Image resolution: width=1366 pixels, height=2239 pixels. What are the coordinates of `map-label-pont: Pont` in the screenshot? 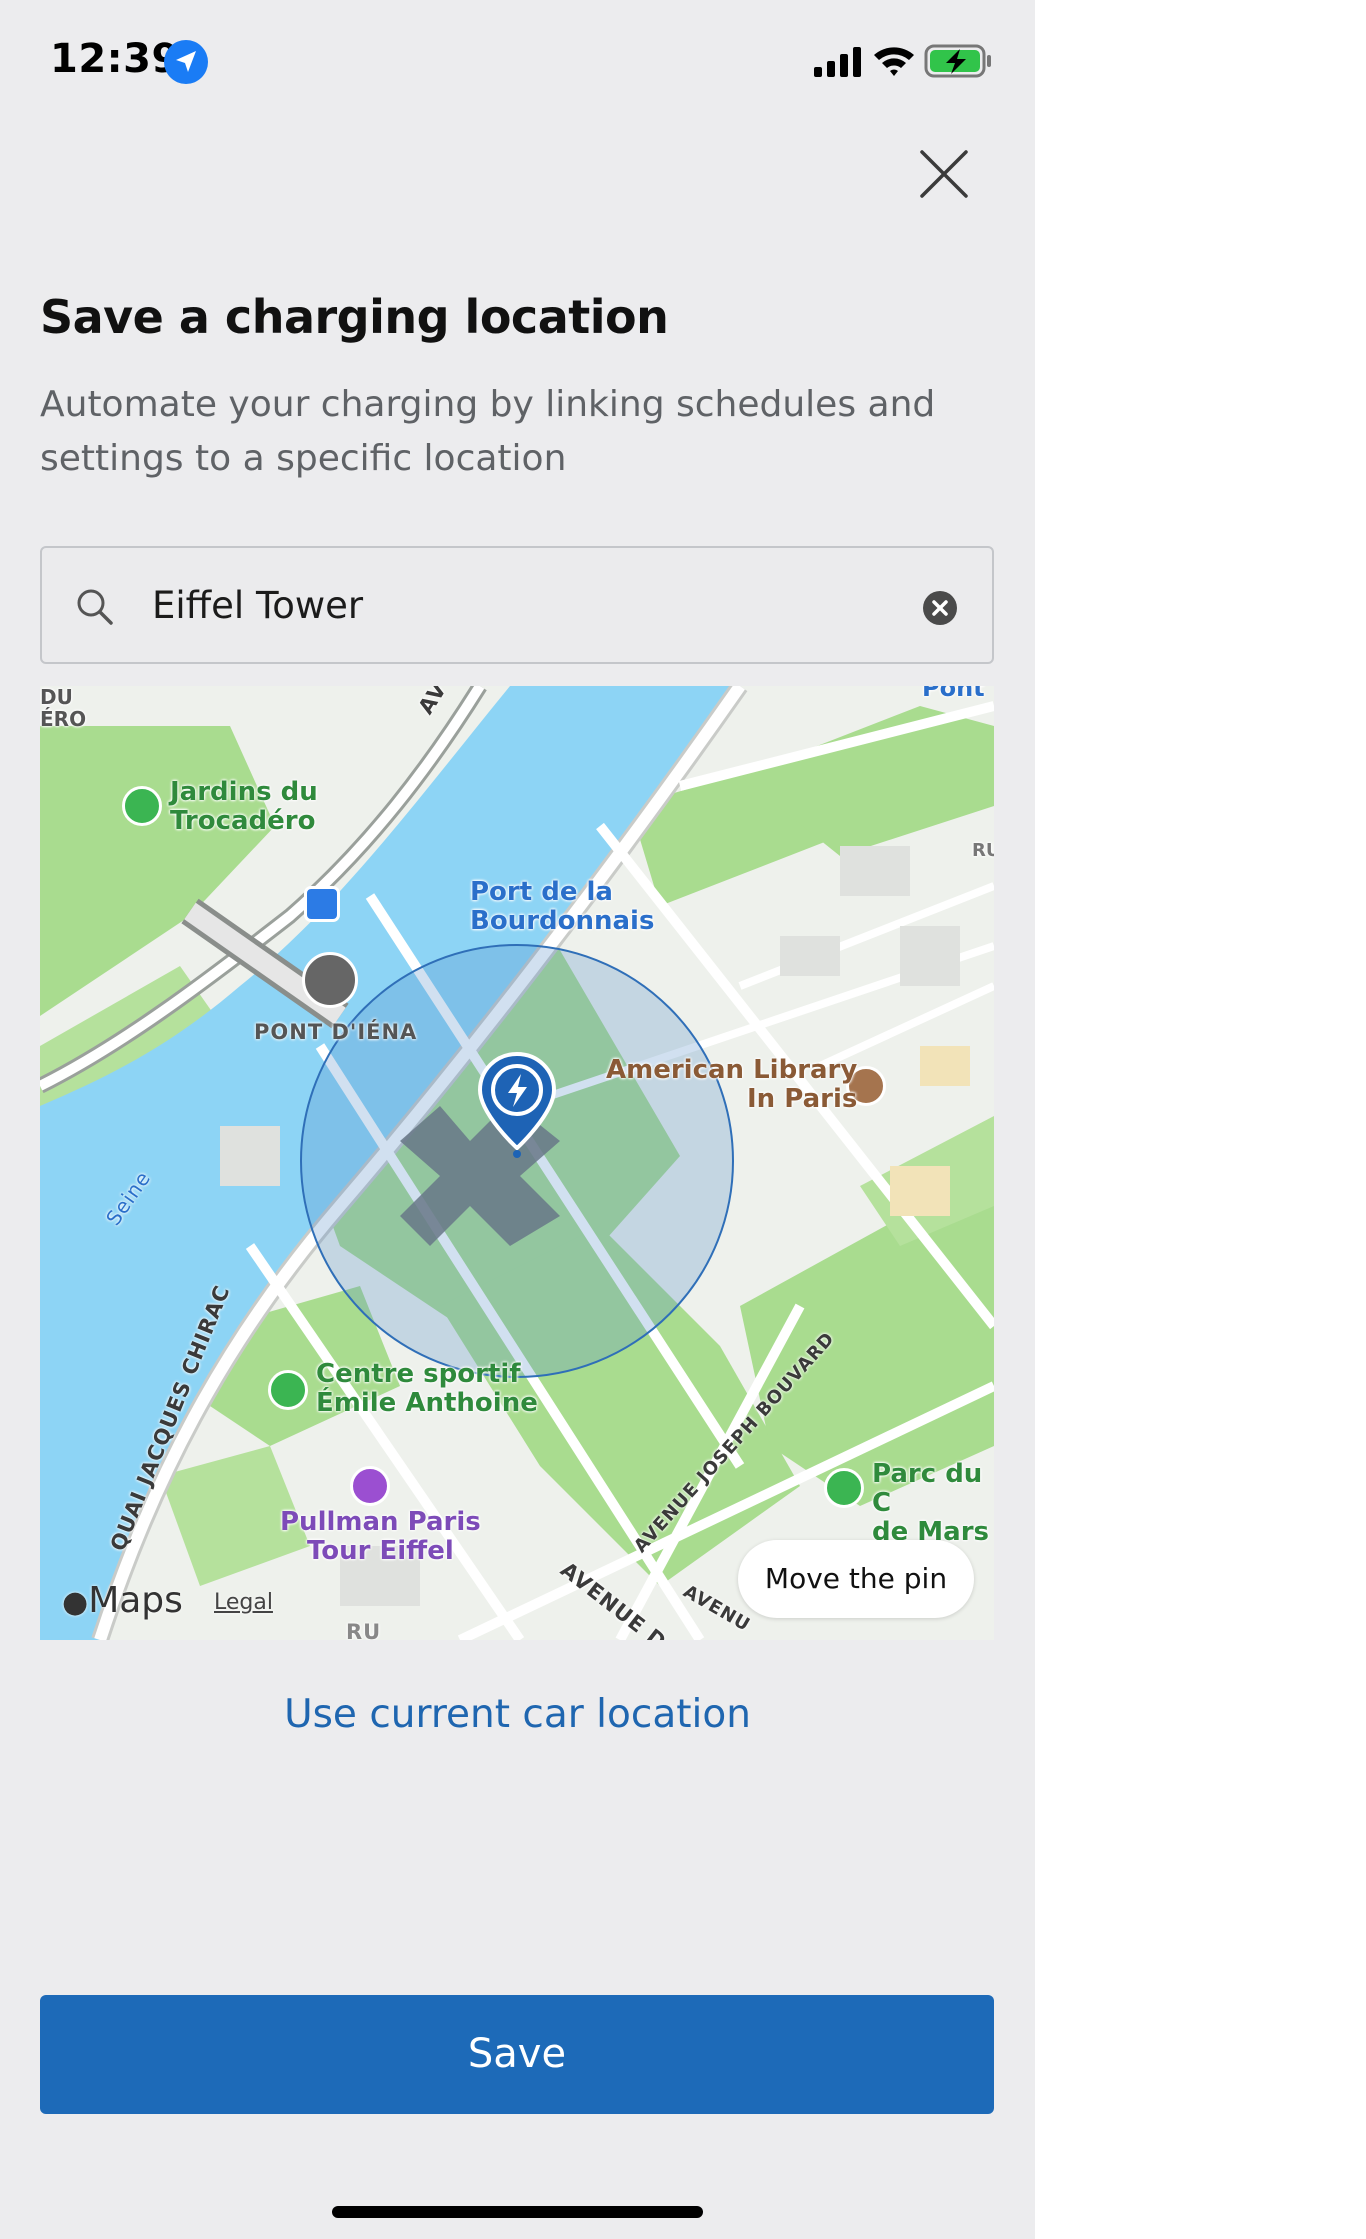 It's located at (953, 694).